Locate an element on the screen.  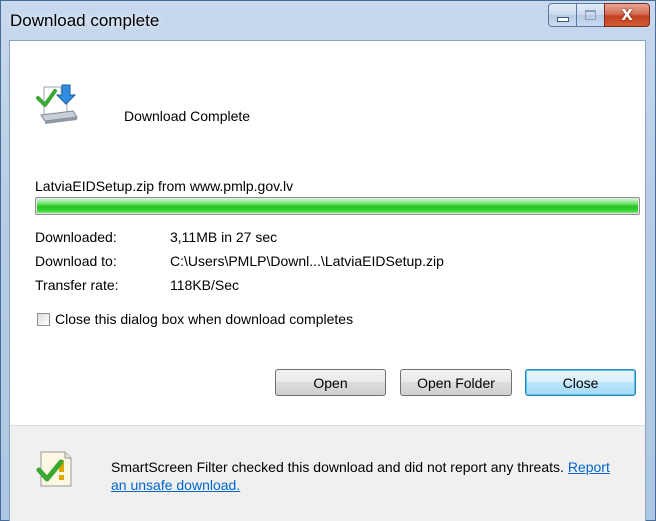
window-title: Download complete is located at coordinates (85, 20).